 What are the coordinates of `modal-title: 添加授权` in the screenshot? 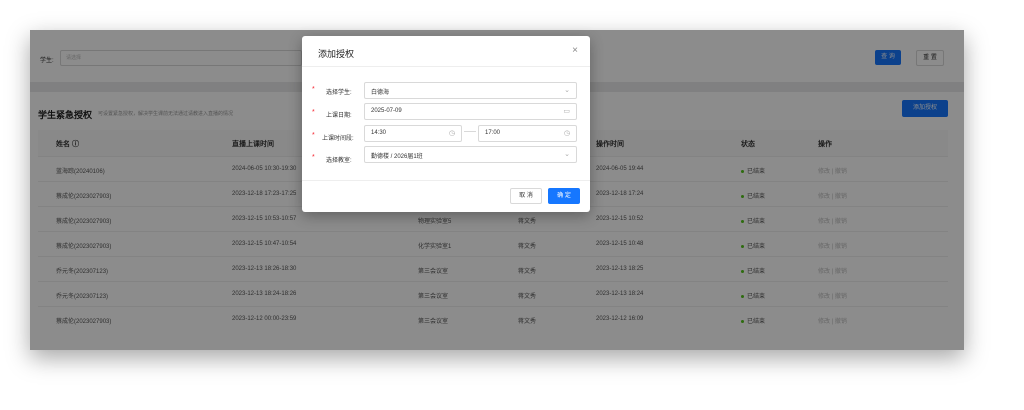 It's located at (336, 54).